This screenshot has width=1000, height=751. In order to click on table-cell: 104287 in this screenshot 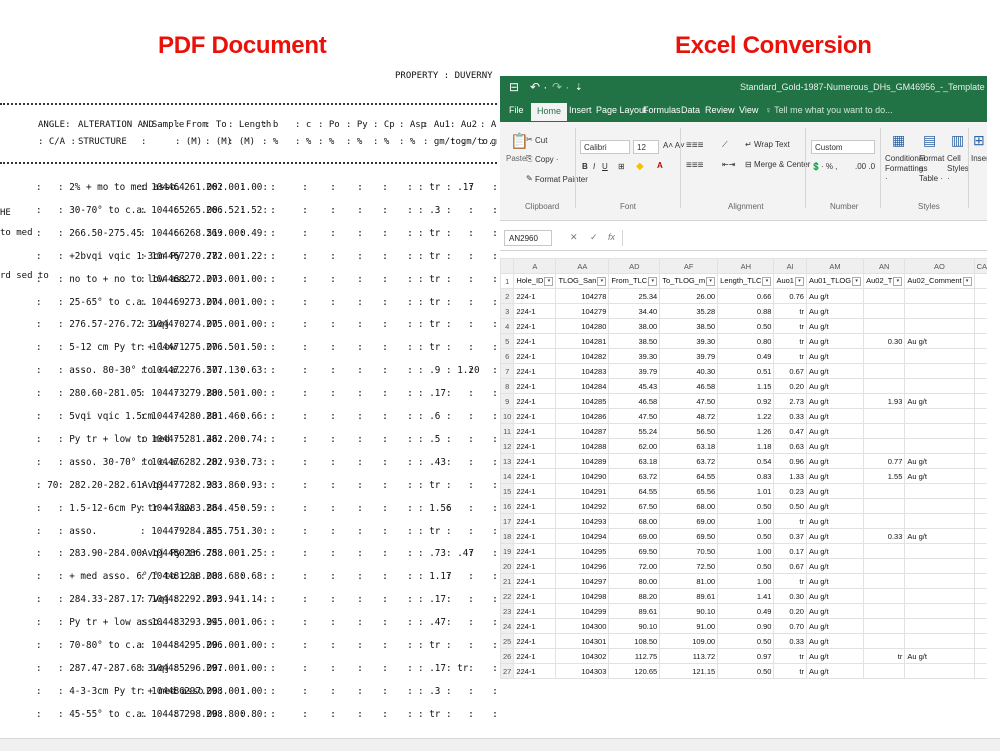, I will do `click(582, 431)`.